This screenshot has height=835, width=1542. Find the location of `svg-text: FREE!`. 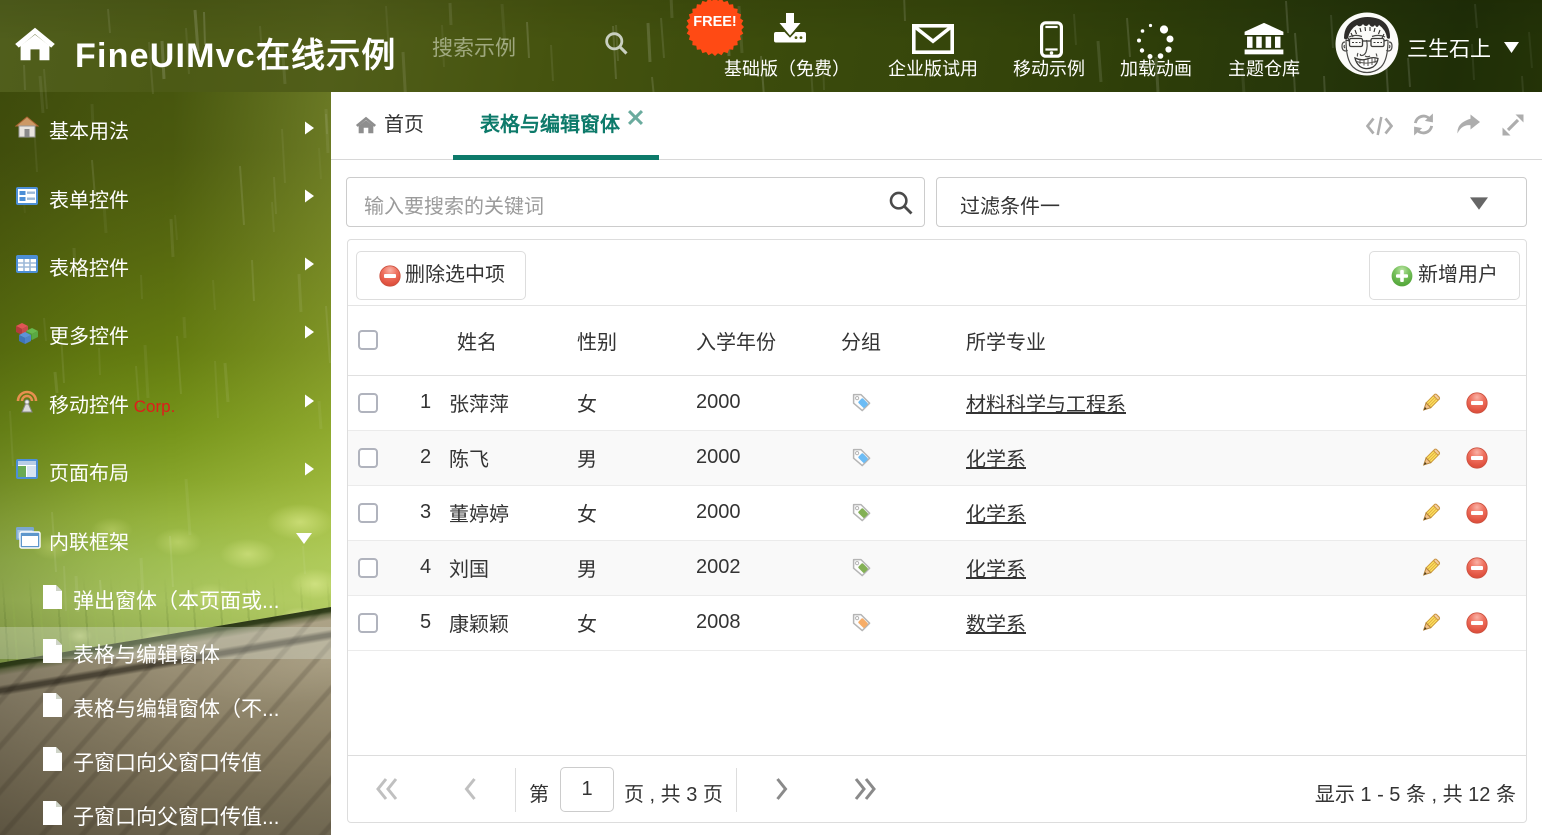

svg-text: FREE! is located at coordinates (715, 22).